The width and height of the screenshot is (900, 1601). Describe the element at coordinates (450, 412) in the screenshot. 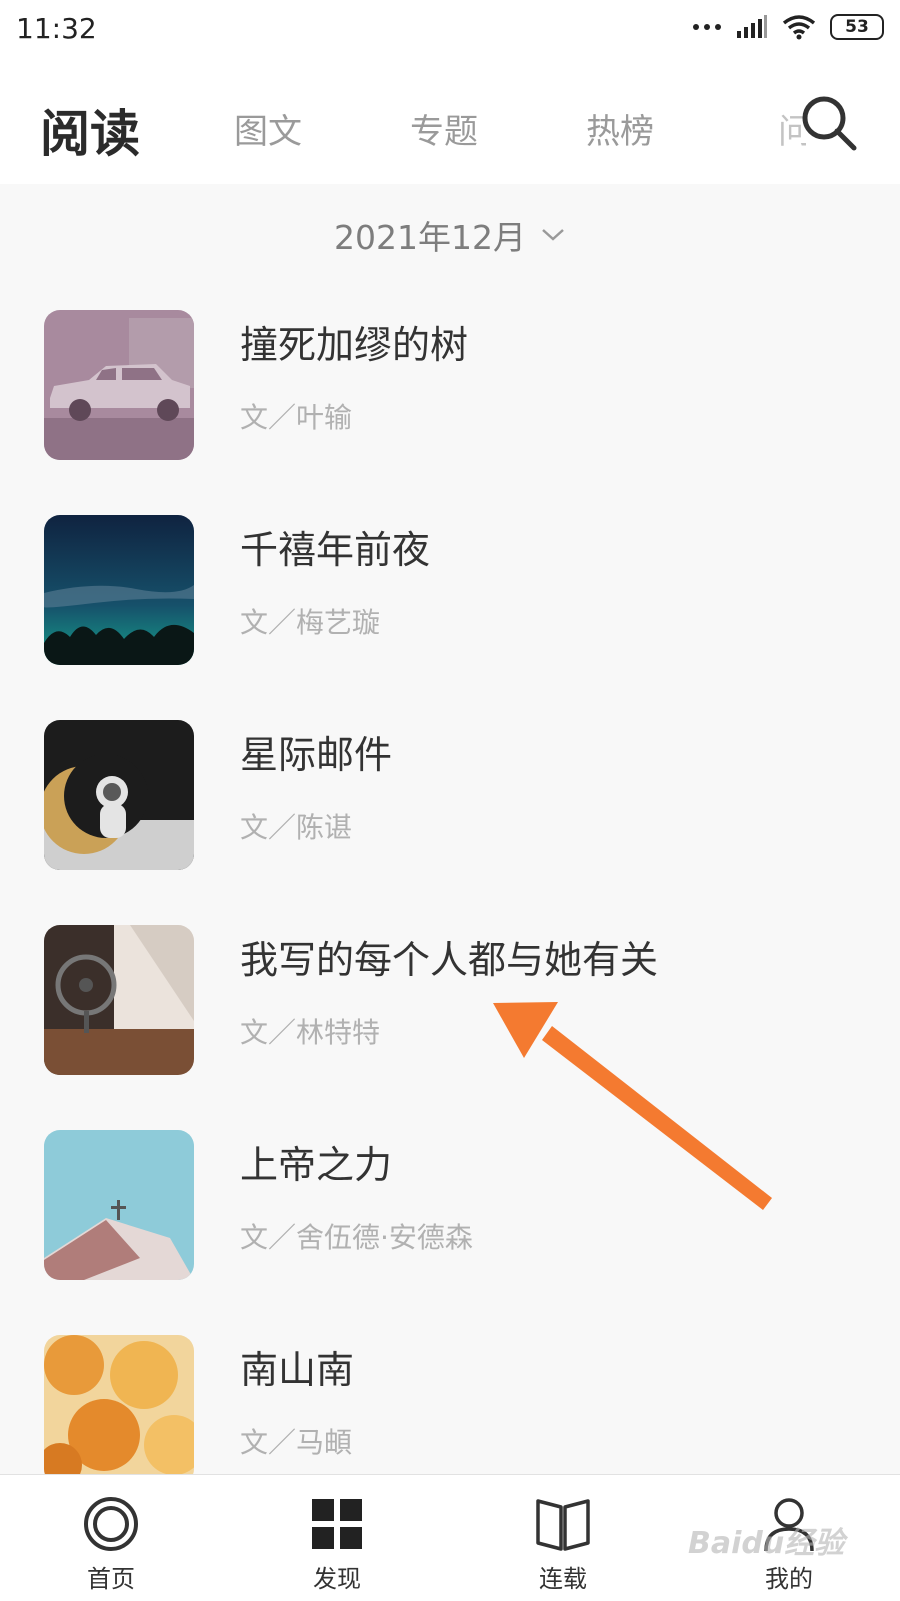

I see `article-item: 撞死加缪的树 文／叶输` at that location.